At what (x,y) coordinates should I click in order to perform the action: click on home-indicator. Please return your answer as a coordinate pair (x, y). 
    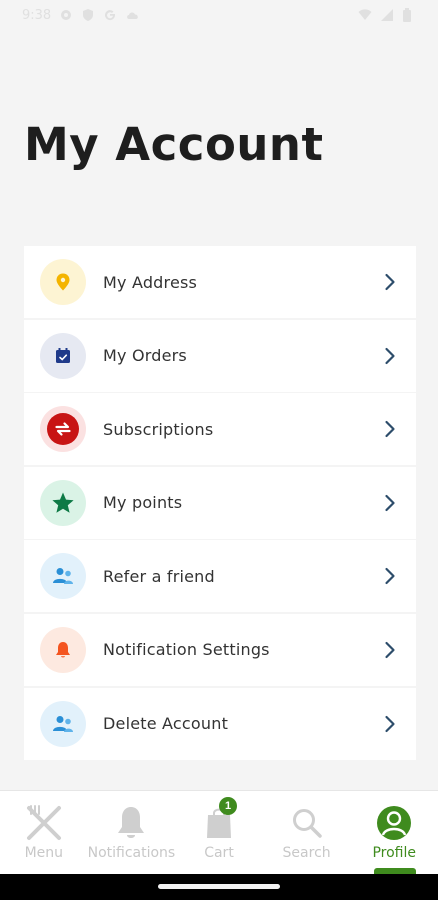
    Looking at the image, I should click on (219, 886).